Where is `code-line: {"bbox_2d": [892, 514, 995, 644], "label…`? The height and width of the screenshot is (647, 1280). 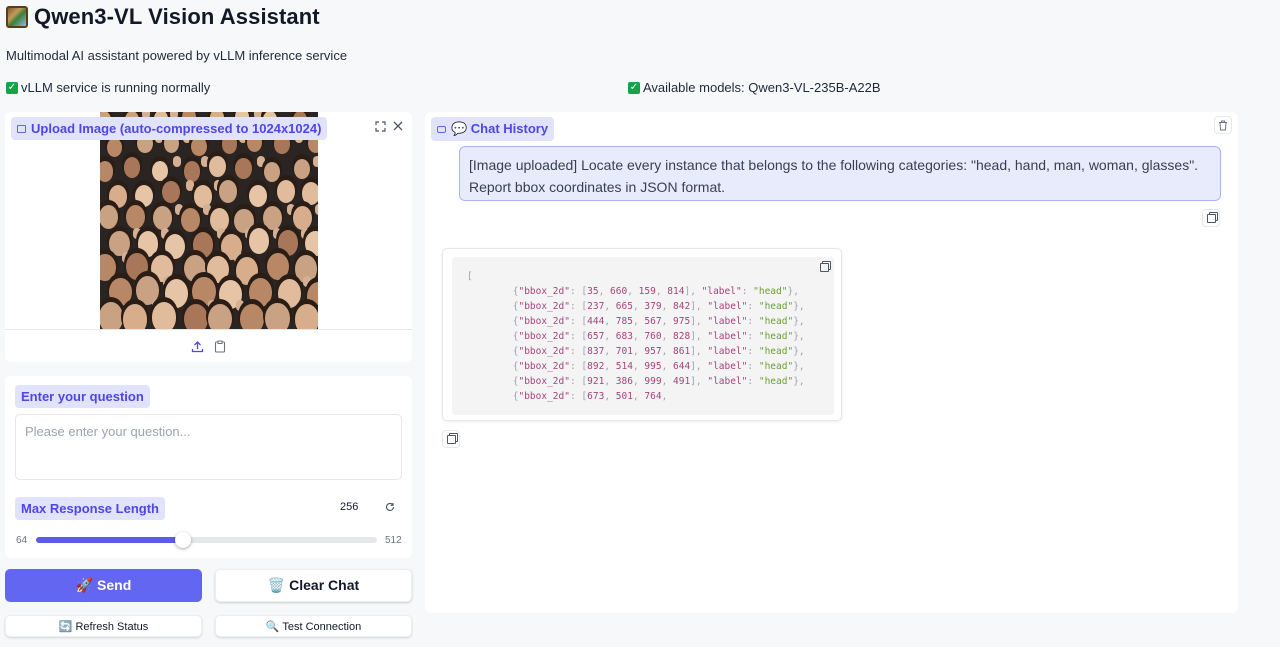
code-line: {"bbox_2d": [892, 514, 995, 644], "label… is located at coordinates (636, 366).